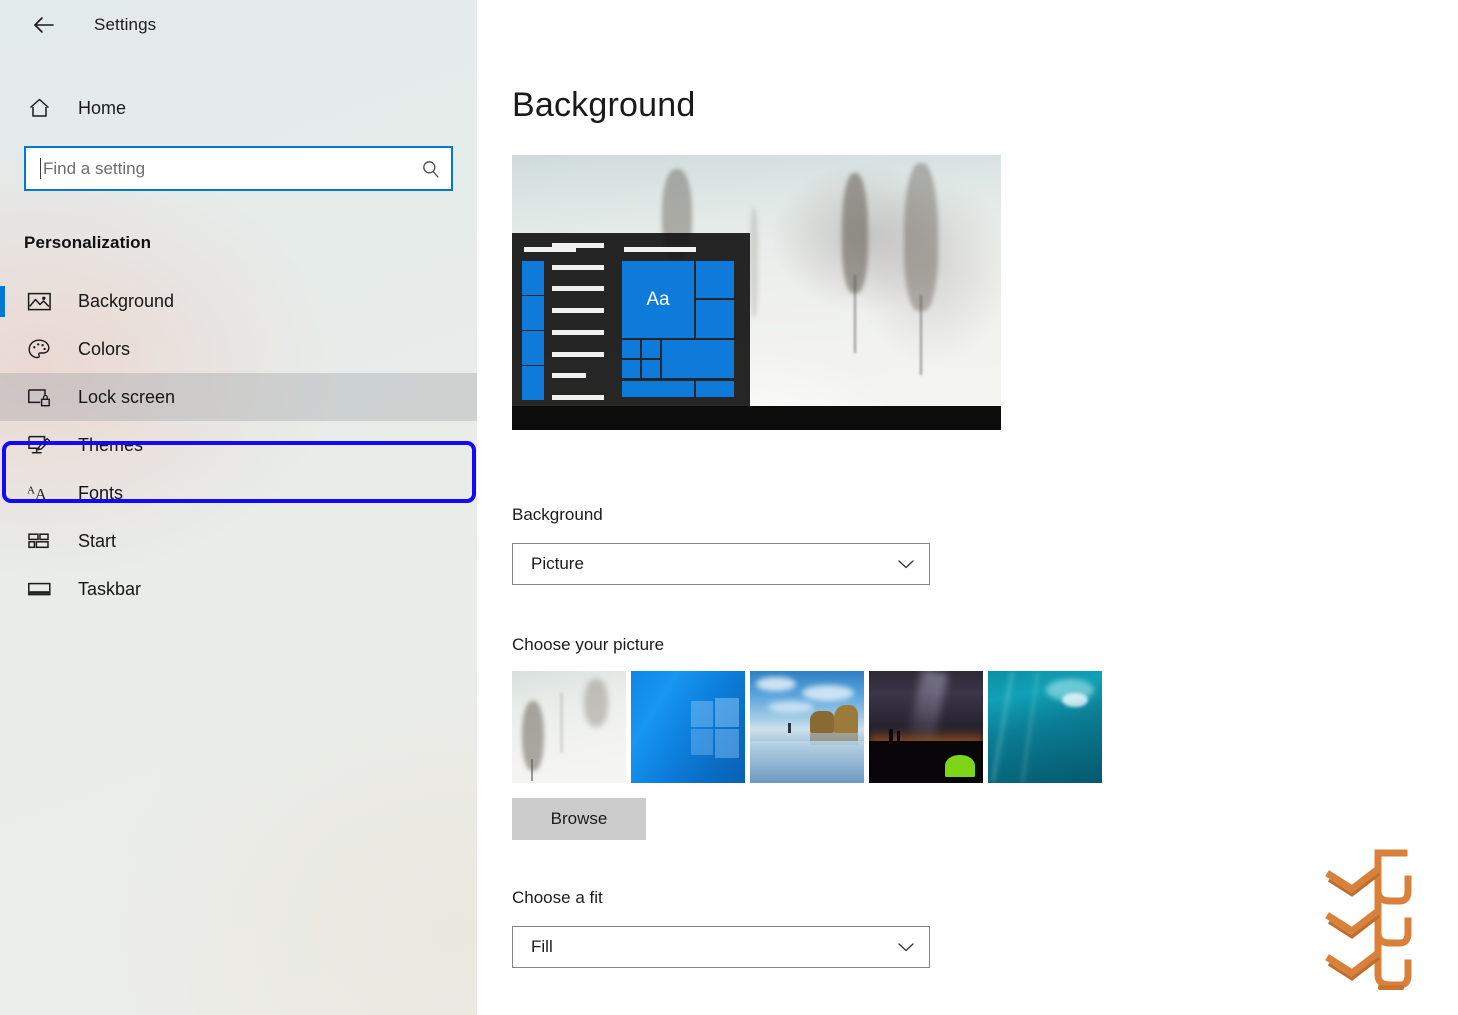 The height and width of the screenshot is (1015, 1458). Describe the element at coordinates (238, 493) in the screenshot. I see `sidebar-item-fonts: A A Fonts` at that location.